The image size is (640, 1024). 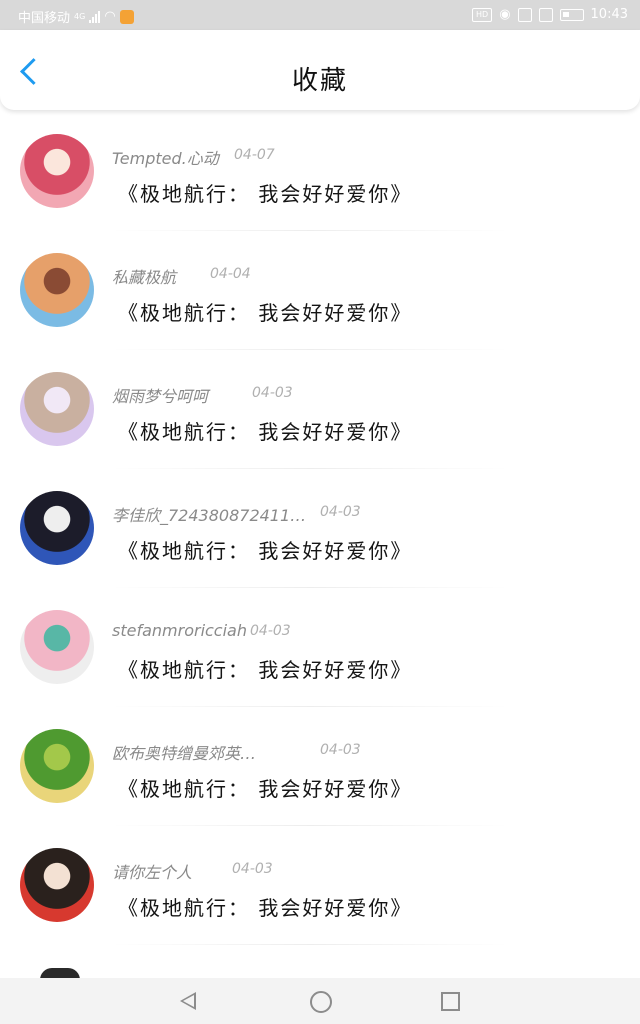 I want to click on page-title: 收藏, so click(x=319, y=81).